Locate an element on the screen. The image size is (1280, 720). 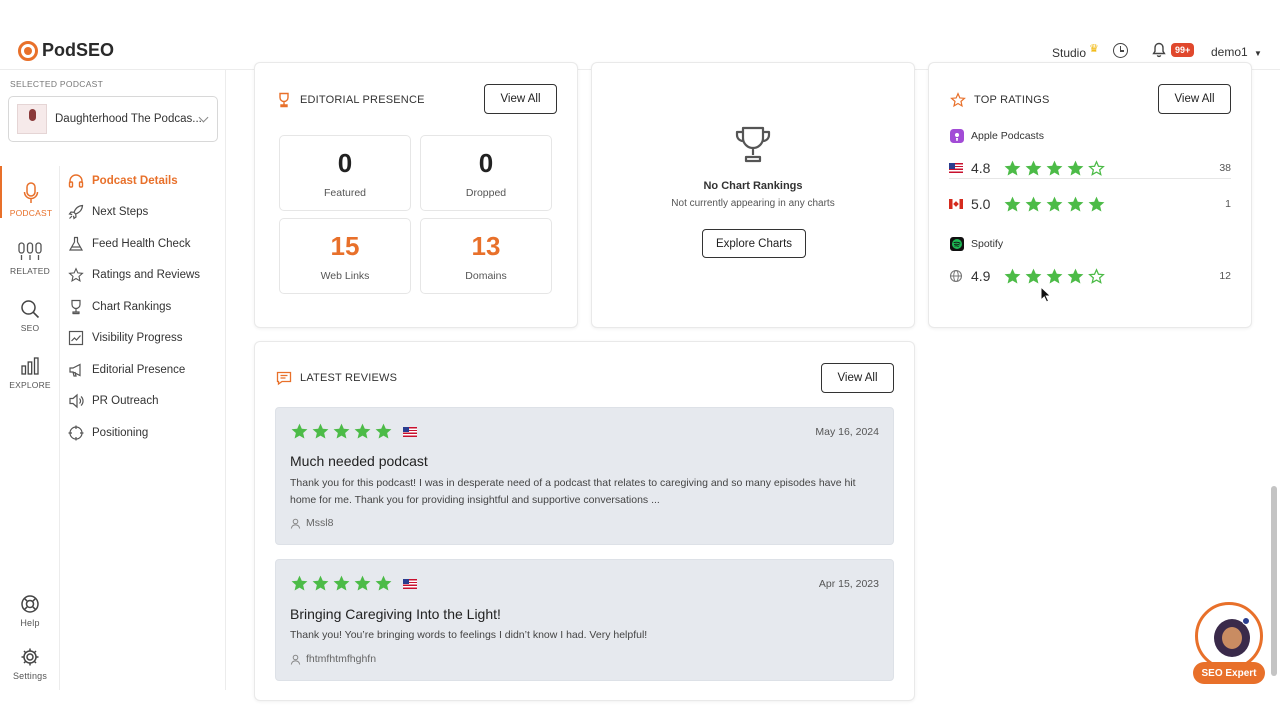
nav-label: Podcast Details is located at coordinates (135, 181).